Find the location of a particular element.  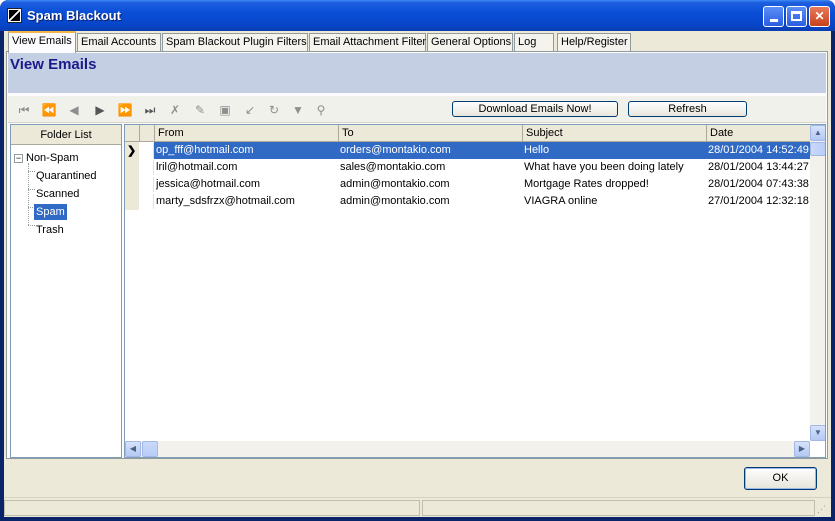

page-header: View Emails is located at coordinates (417, 73).